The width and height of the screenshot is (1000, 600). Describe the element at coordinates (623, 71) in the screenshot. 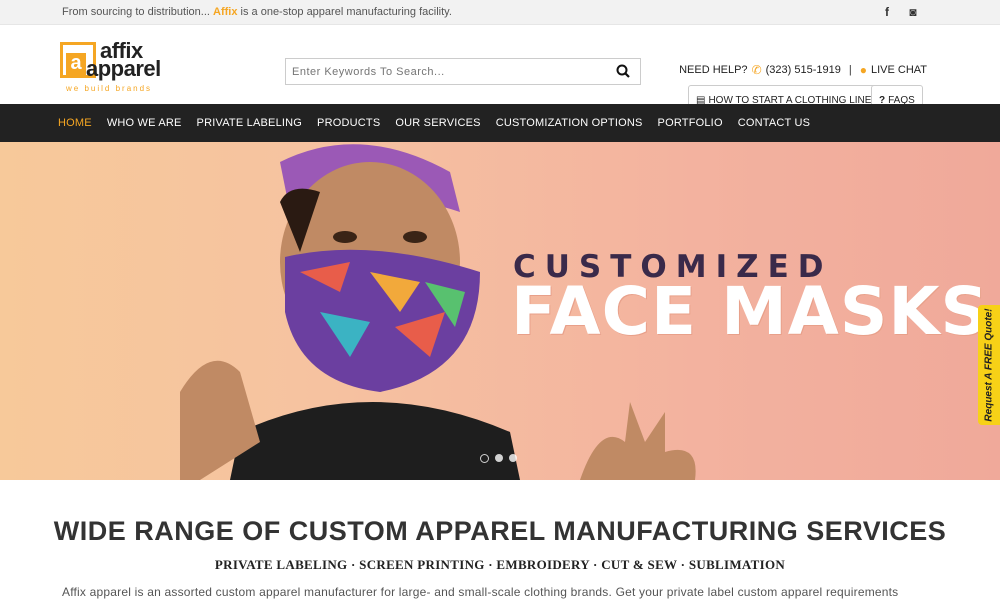

I see `search-icon` at that location.